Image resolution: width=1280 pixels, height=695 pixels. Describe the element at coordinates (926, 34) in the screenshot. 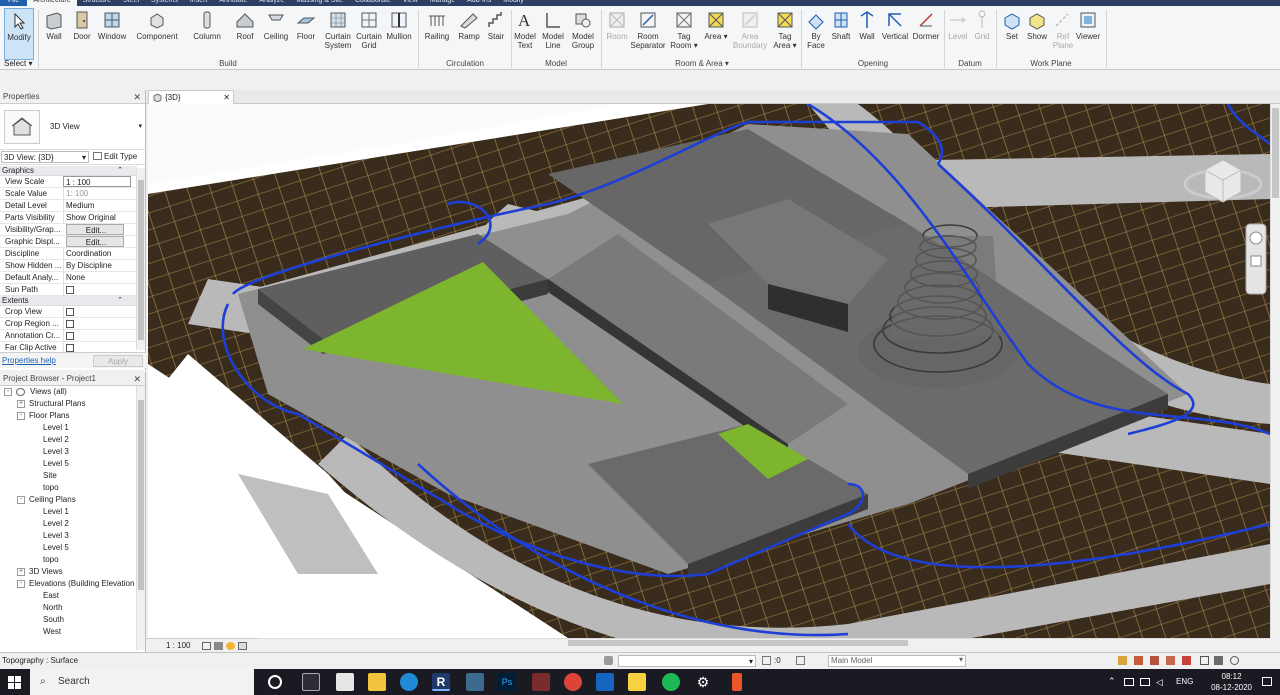

I see `dormer-button: Dormer` at that location.